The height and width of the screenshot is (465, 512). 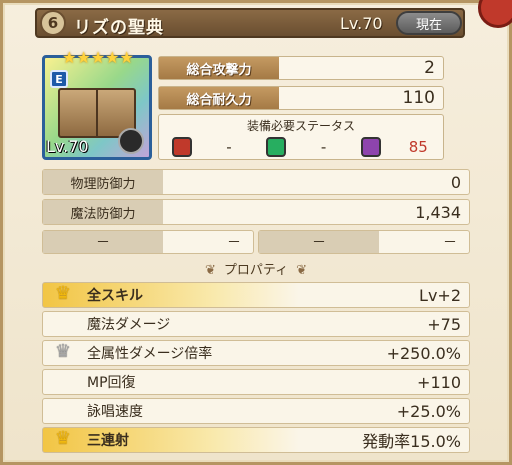 I want to click on property-name: 全属性ダメージ倍率, so click(x=150, y=354).